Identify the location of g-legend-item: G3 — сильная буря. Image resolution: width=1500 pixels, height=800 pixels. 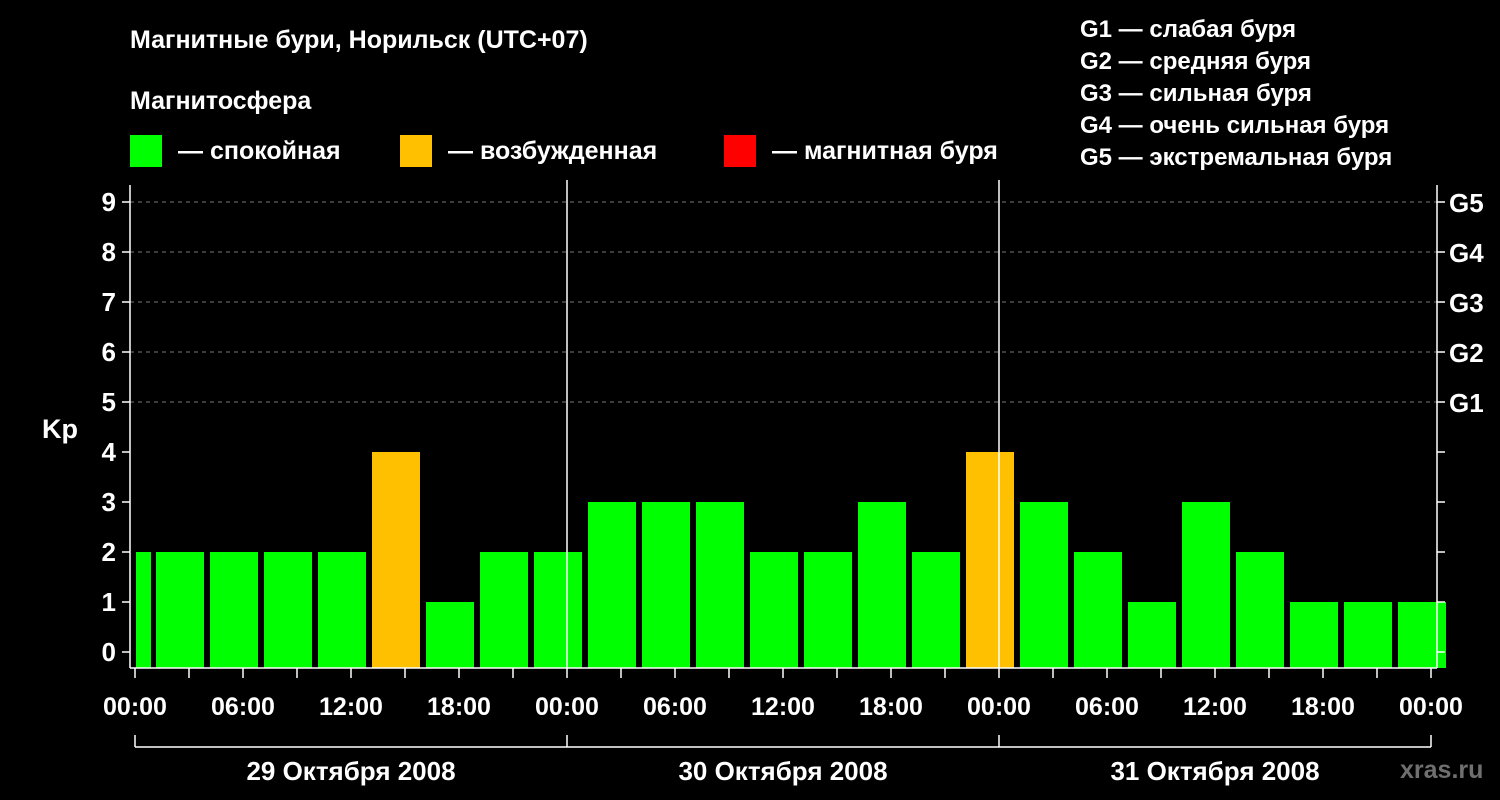
(1196, 93).